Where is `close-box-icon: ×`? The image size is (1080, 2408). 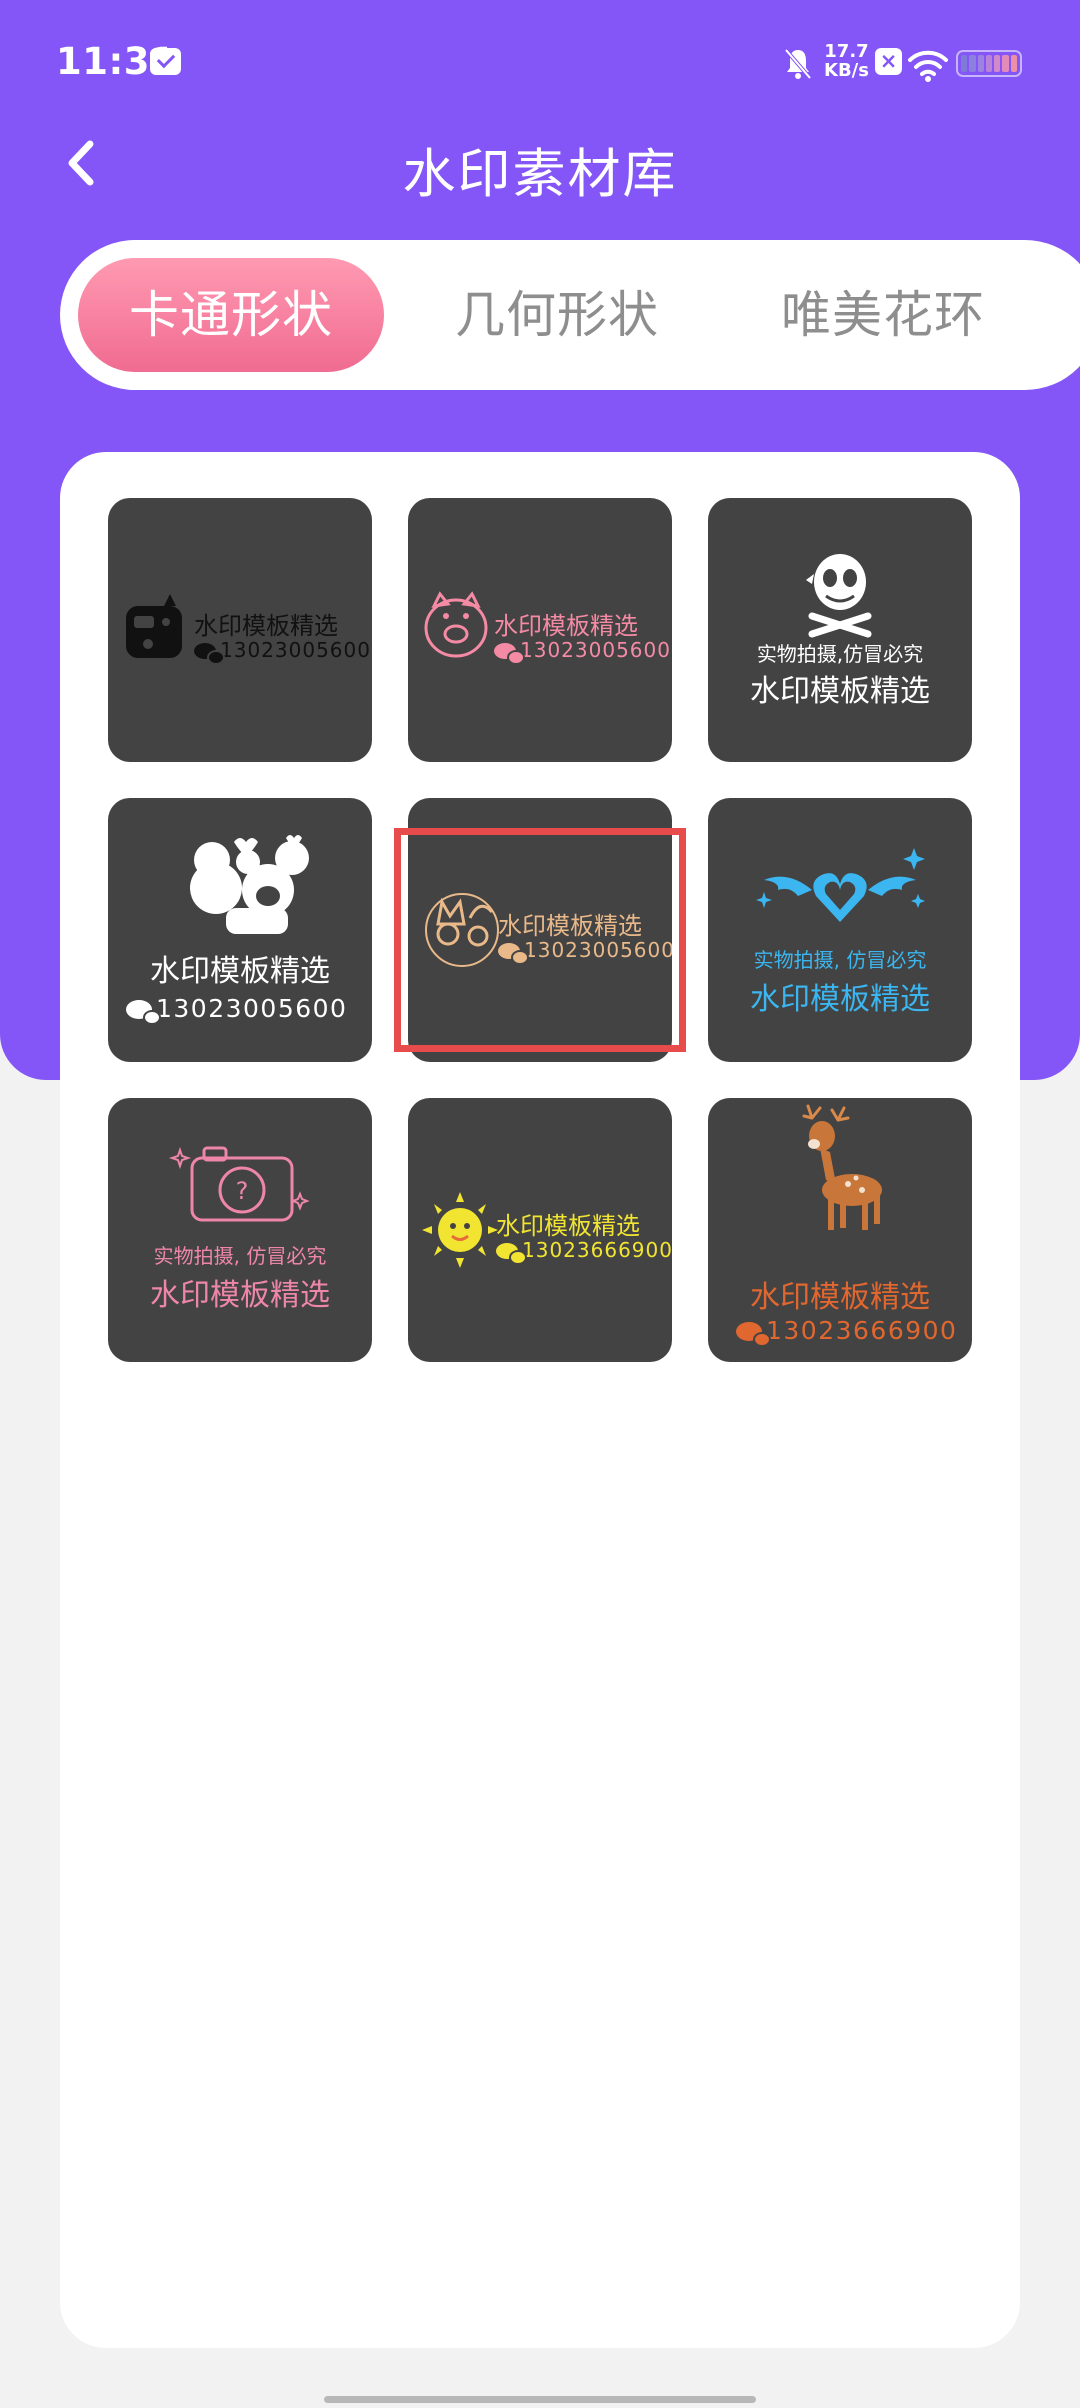 close-box-icon: × is located at coordinates (888, 61).